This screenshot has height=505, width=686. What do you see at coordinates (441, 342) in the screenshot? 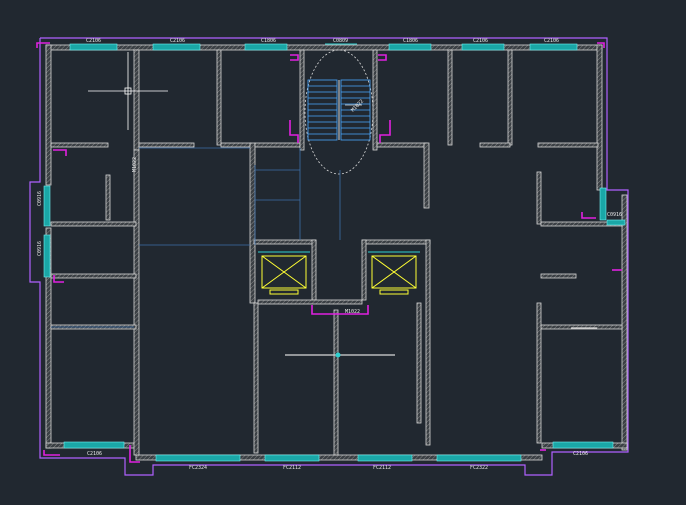
I see `corridor-line` at bounding box center [441, 342].